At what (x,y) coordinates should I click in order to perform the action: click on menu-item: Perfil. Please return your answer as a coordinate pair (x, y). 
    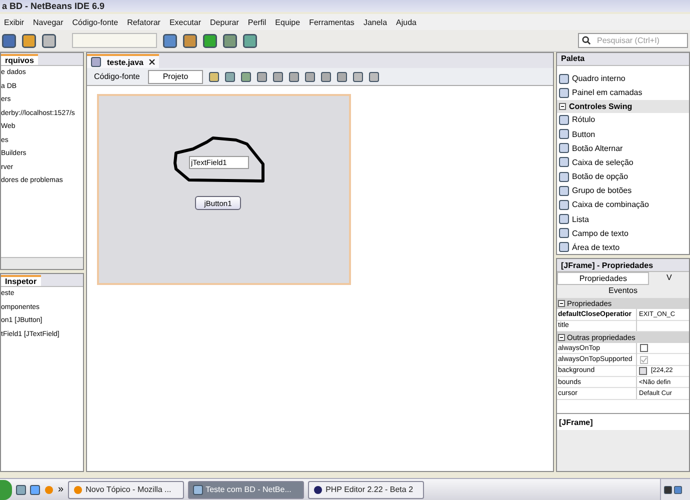
    Looking at the image, I should click on (257, 22).